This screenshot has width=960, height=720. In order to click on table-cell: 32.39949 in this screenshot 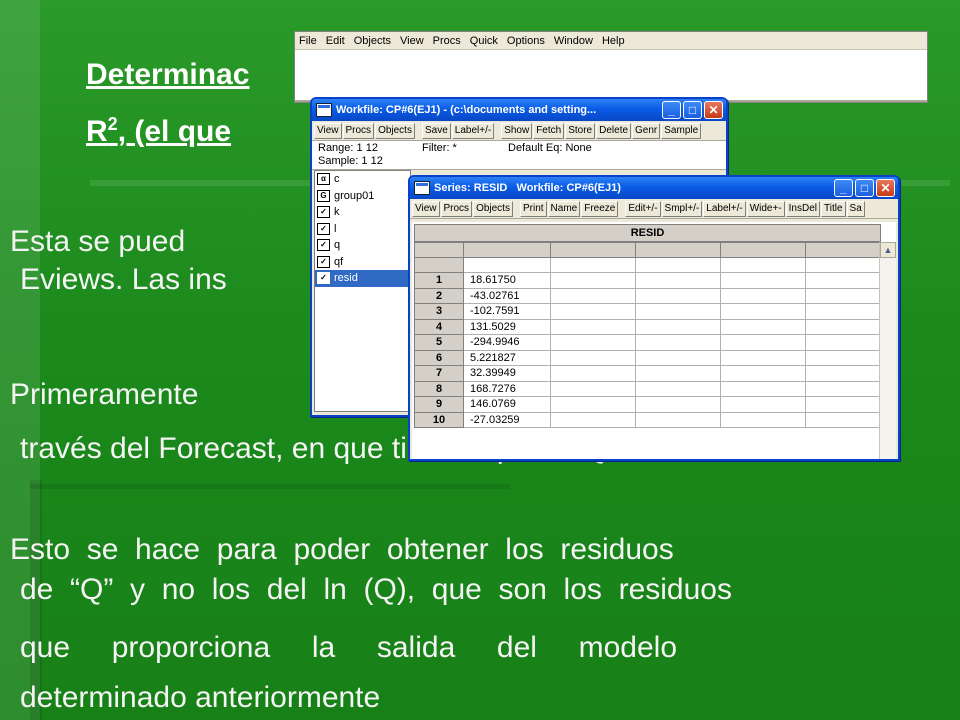, I will do `click(507, 373)`.